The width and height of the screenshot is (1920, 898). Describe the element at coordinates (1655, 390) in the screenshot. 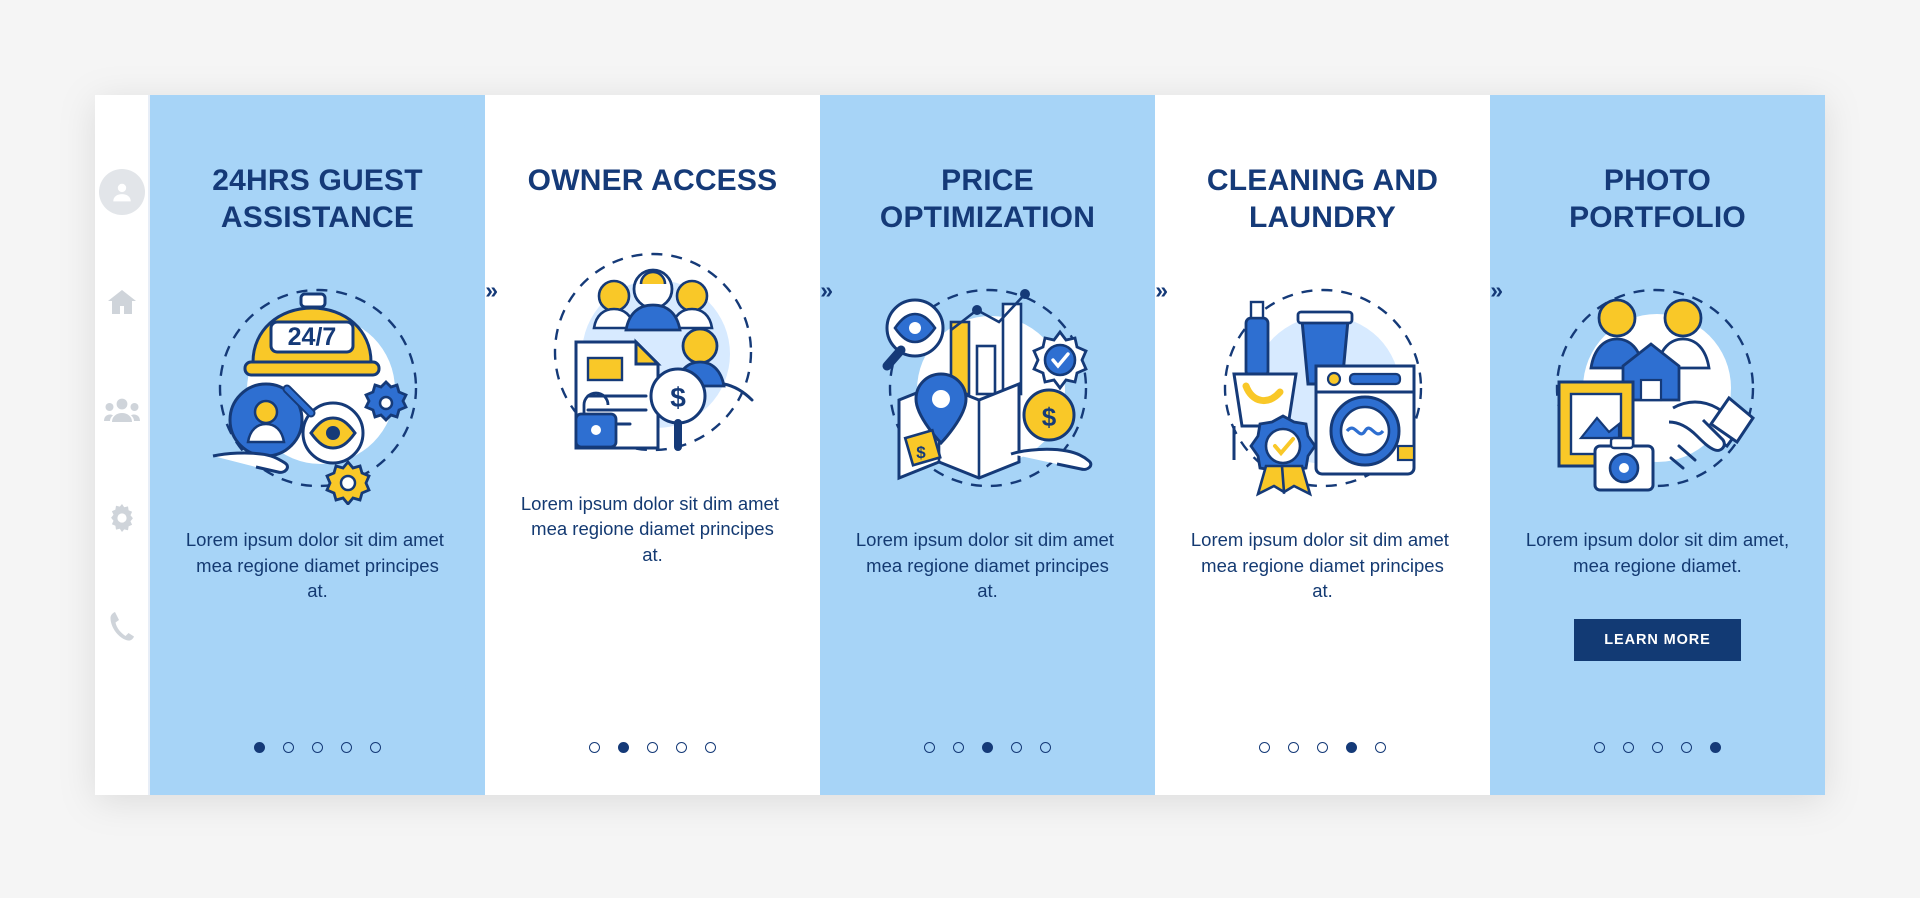

I see `photo-portfolio-handshake-icon` at that location.